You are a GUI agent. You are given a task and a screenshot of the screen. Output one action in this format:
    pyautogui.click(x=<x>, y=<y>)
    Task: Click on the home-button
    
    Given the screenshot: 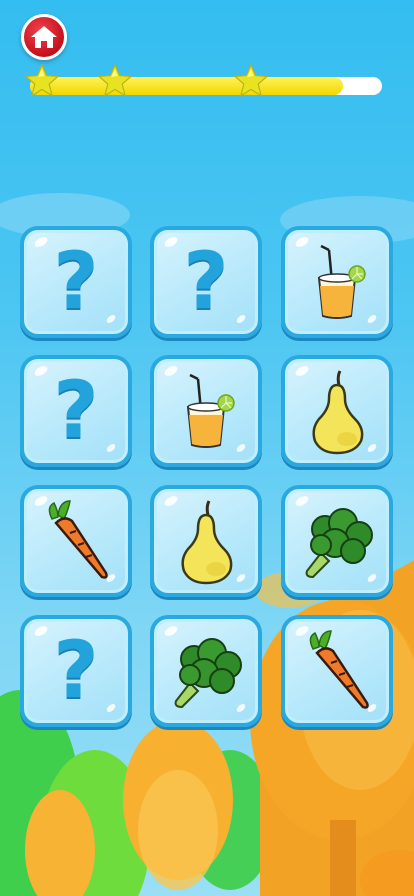 What is the action you would take?
    pyautogui.click(x=44, y=37)
    